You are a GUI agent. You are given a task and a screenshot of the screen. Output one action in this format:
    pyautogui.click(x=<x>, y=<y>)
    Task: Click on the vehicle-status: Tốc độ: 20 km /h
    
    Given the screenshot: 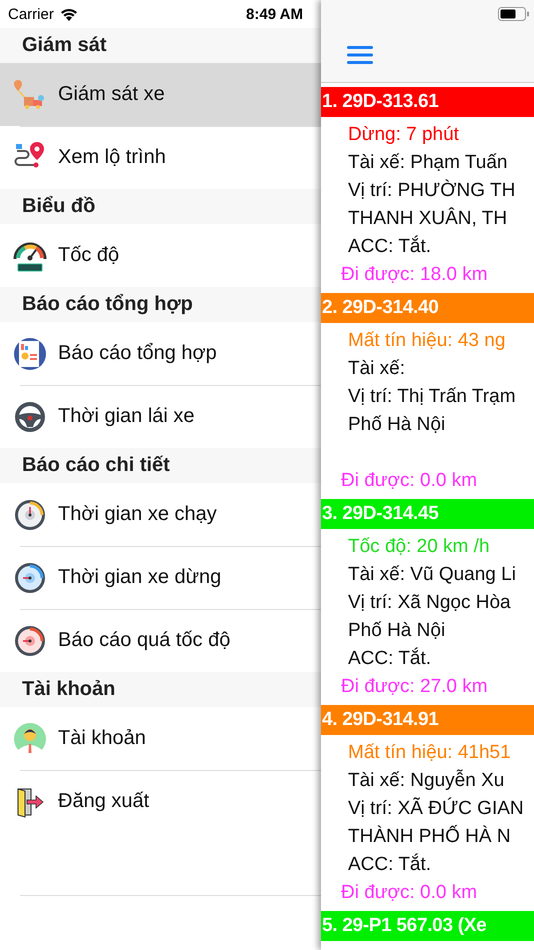 What is the action you would take?
    pyautogui.click(x=419, y=547)
    